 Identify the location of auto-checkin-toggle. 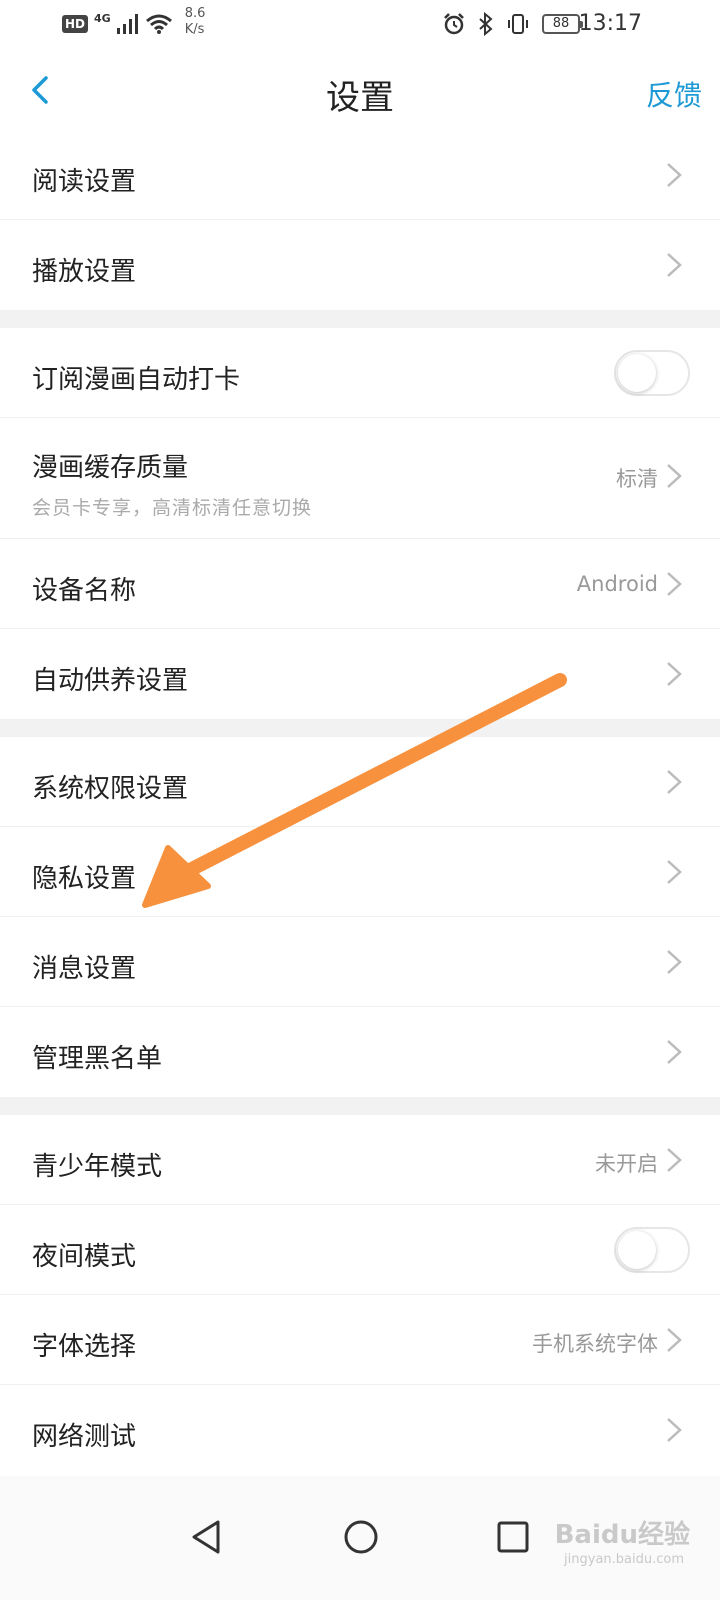
(652, 373).